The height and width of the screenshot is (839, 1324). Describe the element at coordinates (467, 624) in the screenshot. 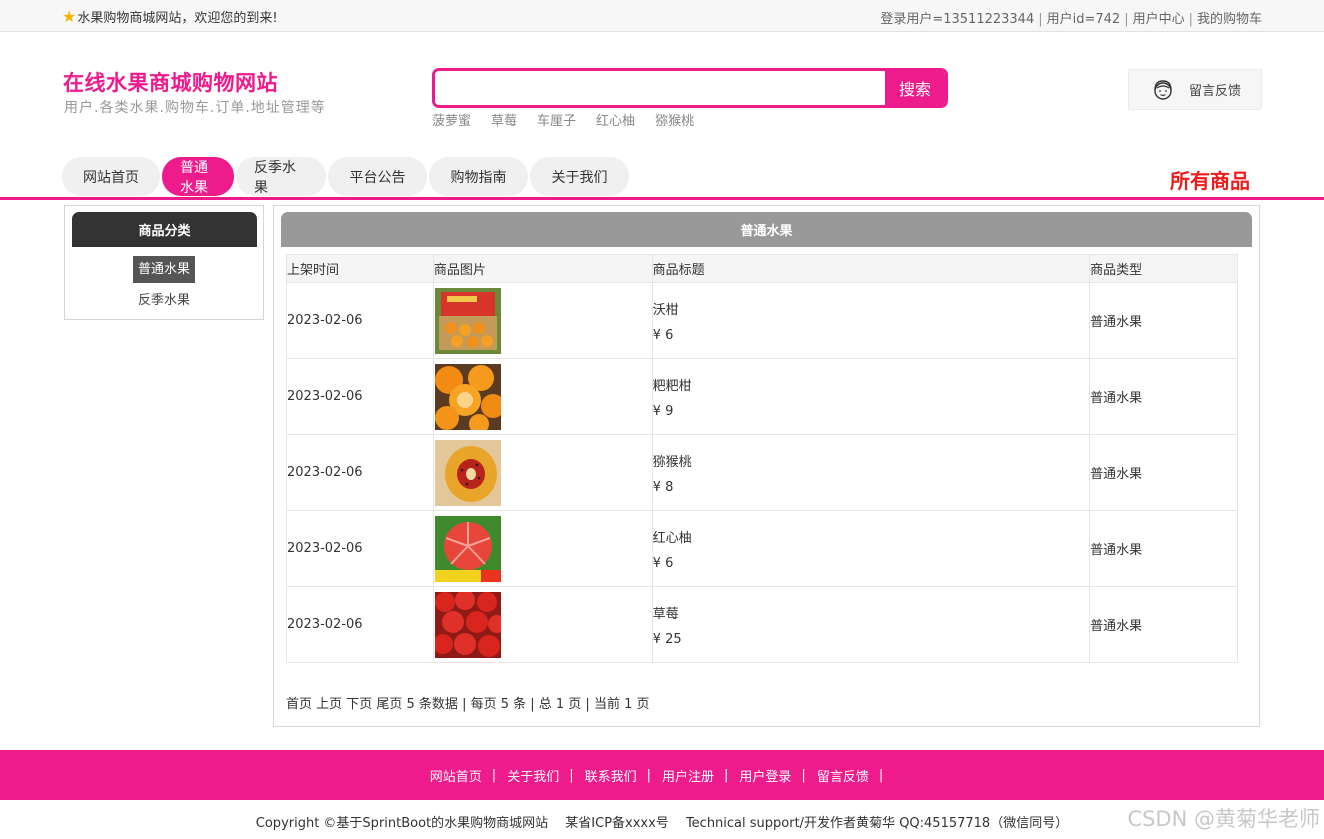

I see `strawberry-image` at that location.